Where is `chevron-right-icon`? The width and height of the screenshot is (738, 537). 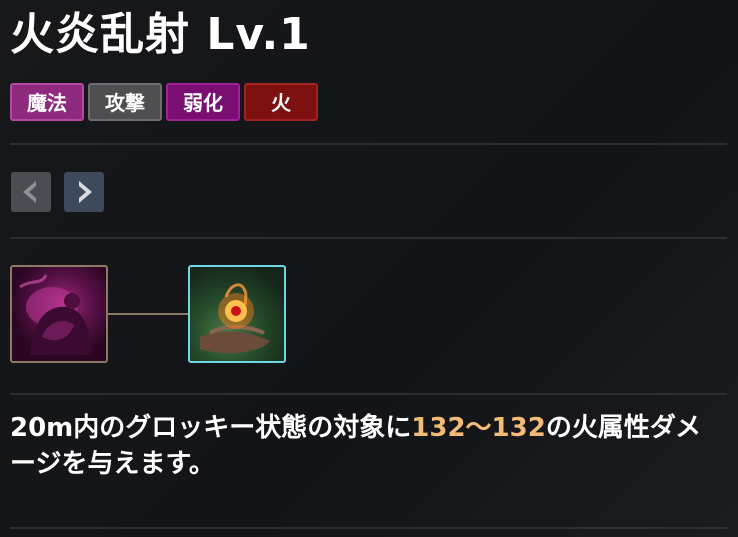 chevron-right-icon is located at coordinates (85, 192).